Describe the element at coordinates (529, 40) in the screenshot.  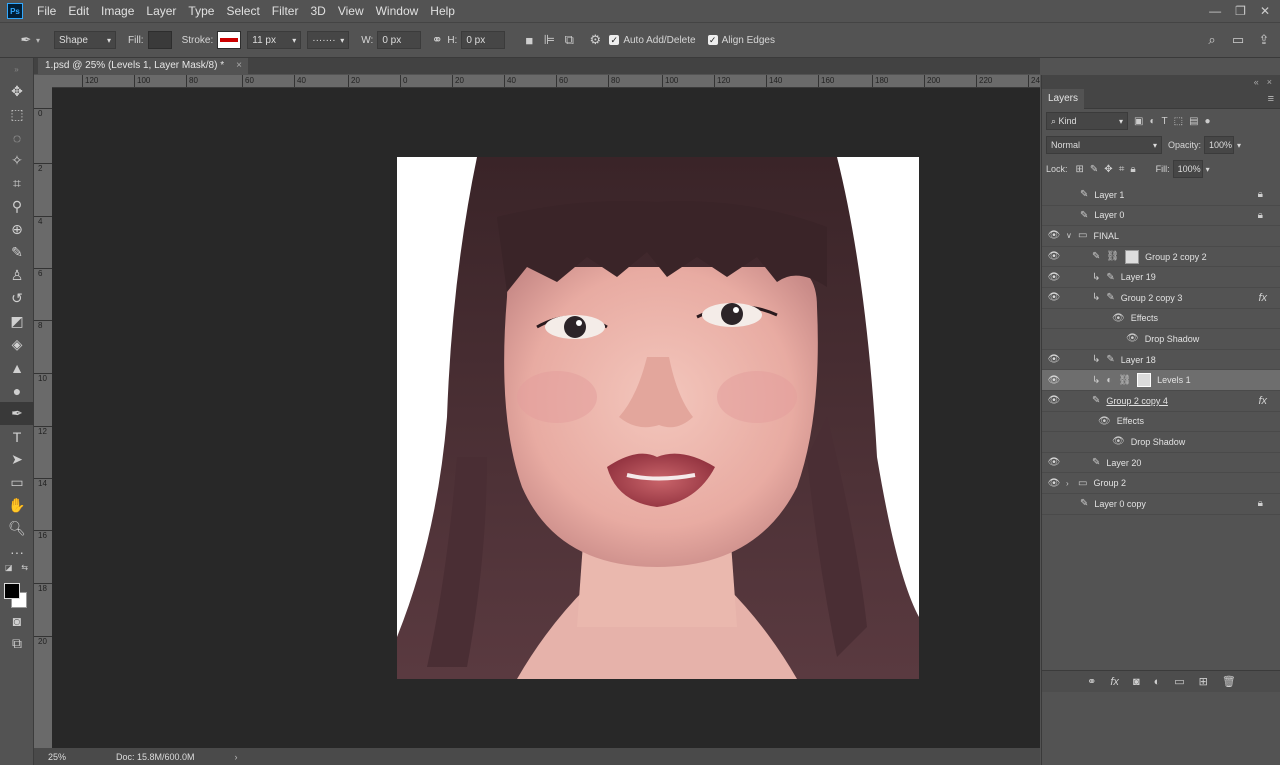
I see `path-operations-icon: ■` at that location.